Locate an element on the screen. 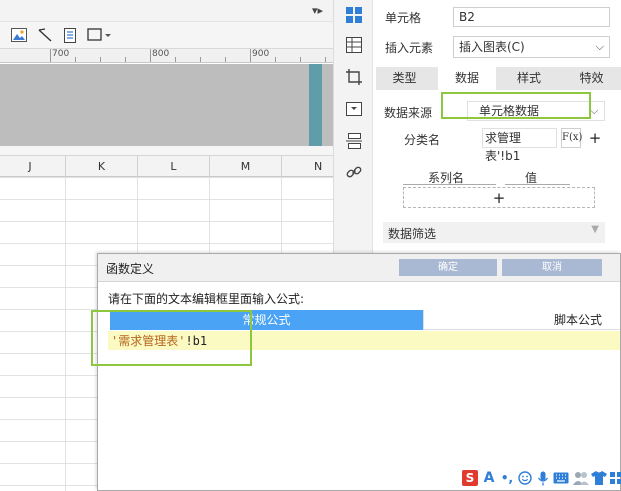  line-icon is located at coordinates (45, 35).